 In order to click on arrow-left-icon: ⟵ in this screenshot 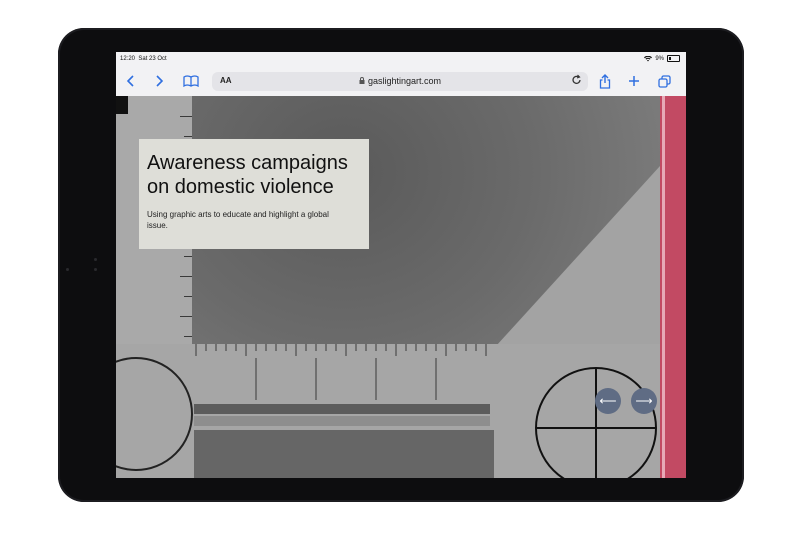, I will do `click(608, 401)`.